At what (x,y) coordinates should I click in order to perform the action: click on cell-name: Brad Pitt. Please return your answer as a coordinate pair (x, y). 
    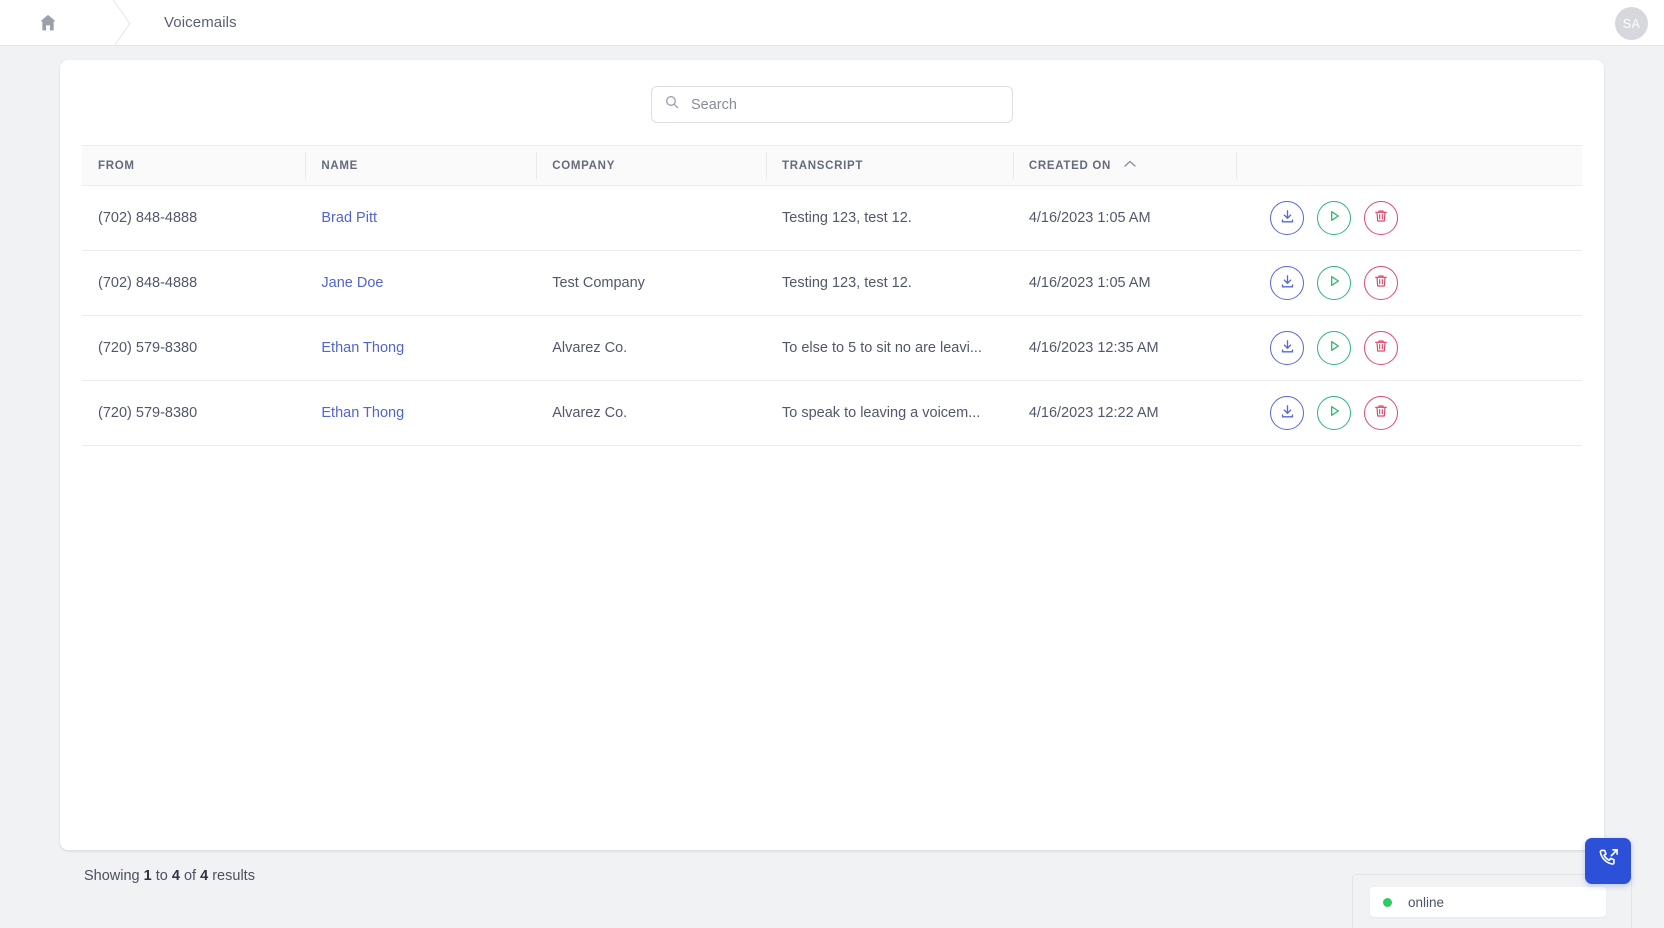
    Looking at the image, I should click on (421, 218).